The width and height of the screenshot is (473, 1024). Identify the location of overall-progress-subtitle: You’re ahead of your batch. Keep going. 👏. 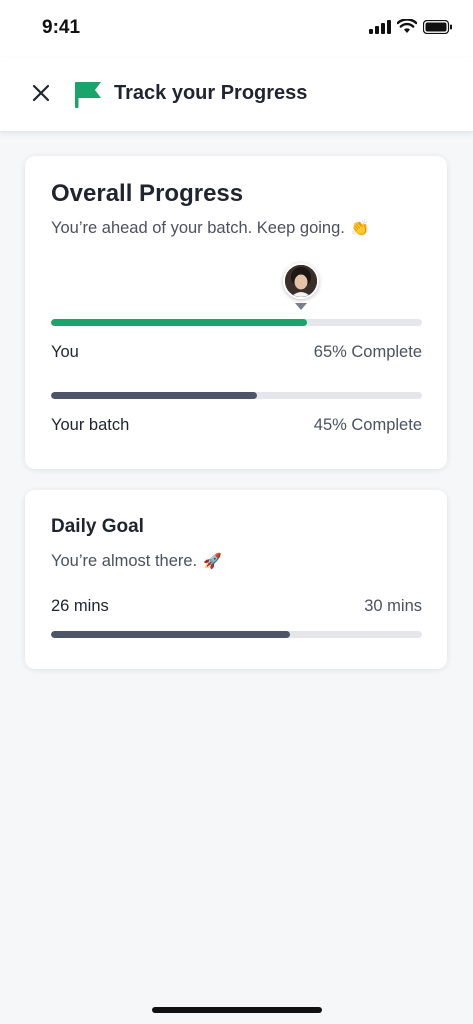
(210, 228).